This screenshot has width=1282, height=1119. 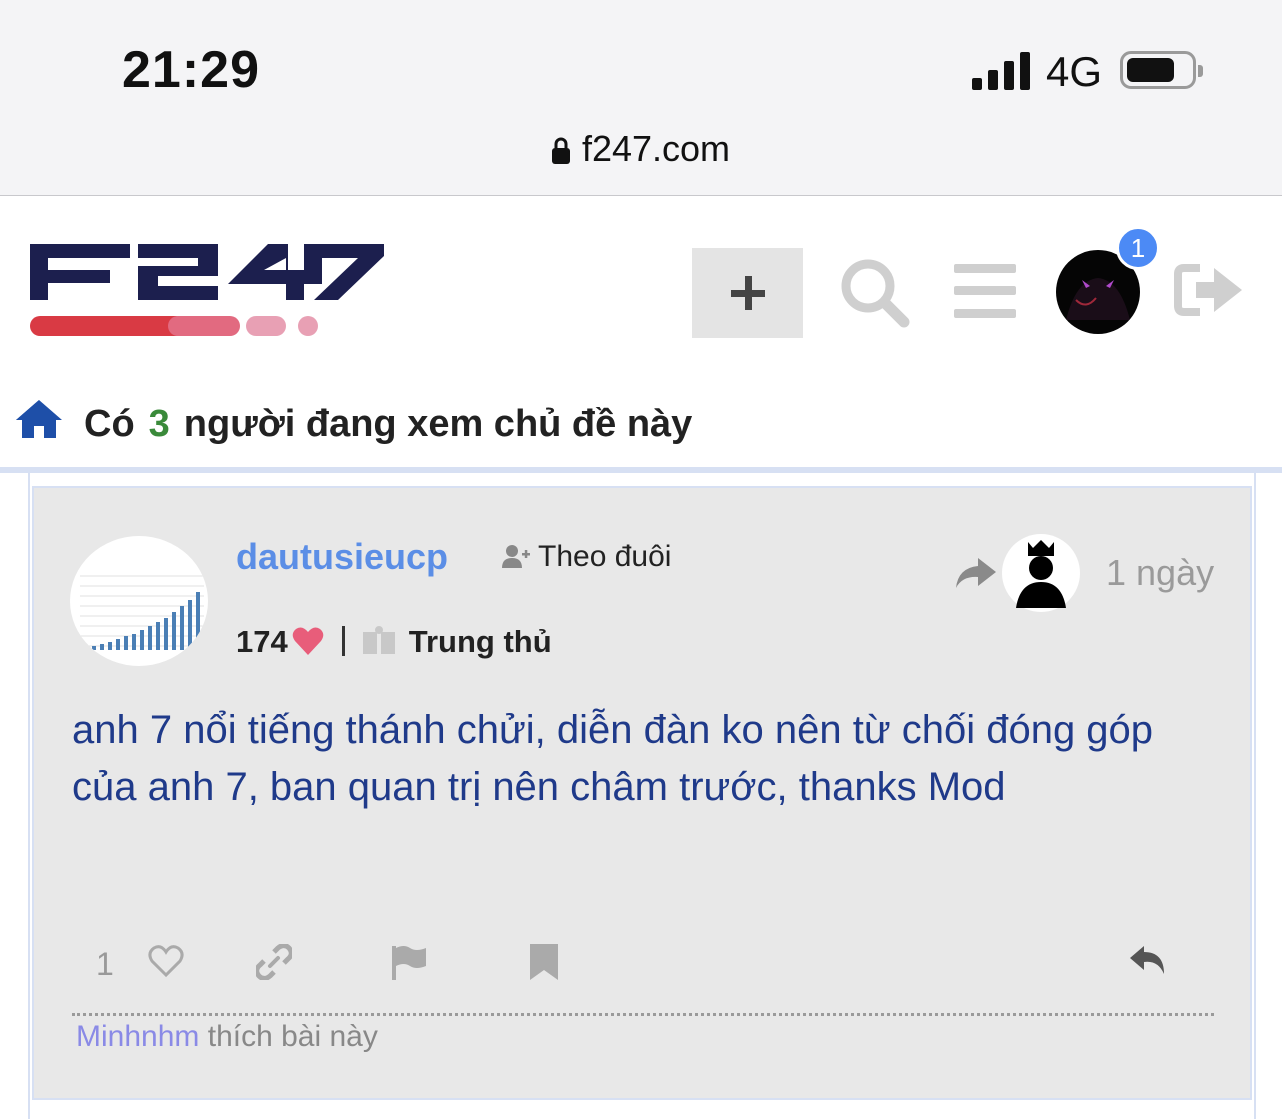 I want to click on moderator-avatar, so click(x=1041, y=573).